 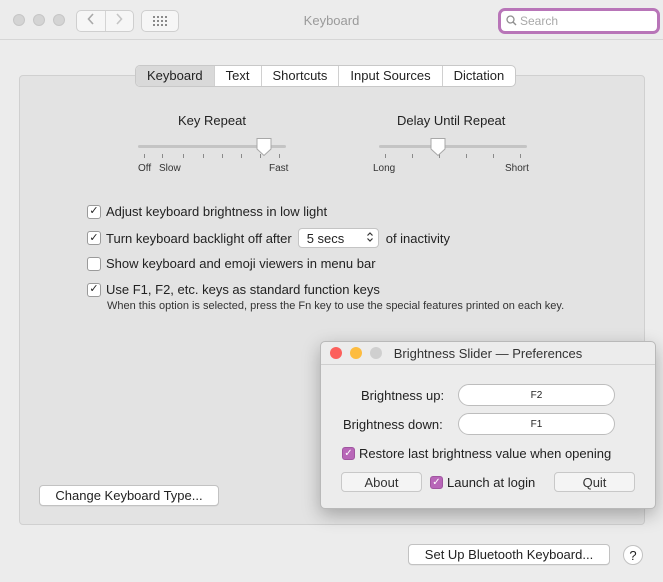 I want to click on key-repeat-title: Key Repeat, so click(x=212, y=120).